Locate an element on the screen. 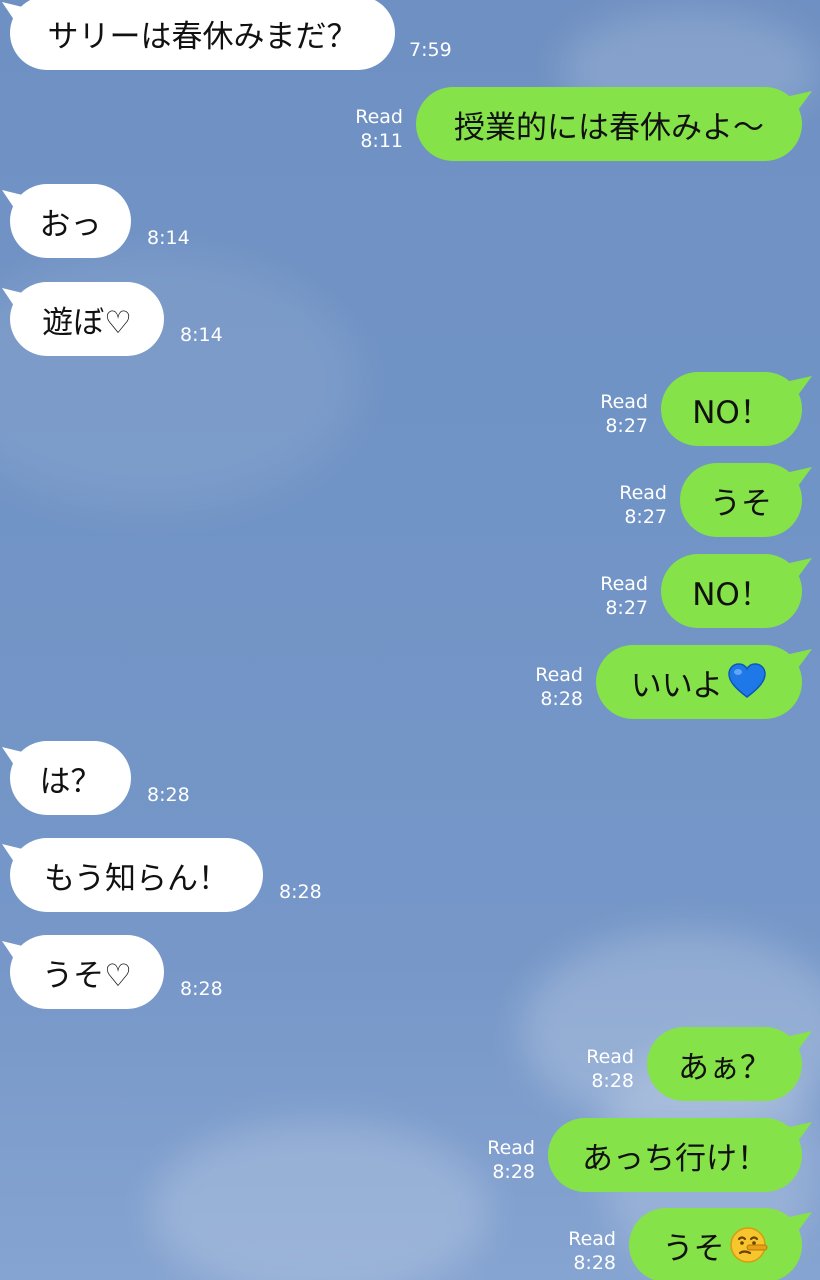  outgoing-message-bubble: いいよ is located at coordinates (699, 682).